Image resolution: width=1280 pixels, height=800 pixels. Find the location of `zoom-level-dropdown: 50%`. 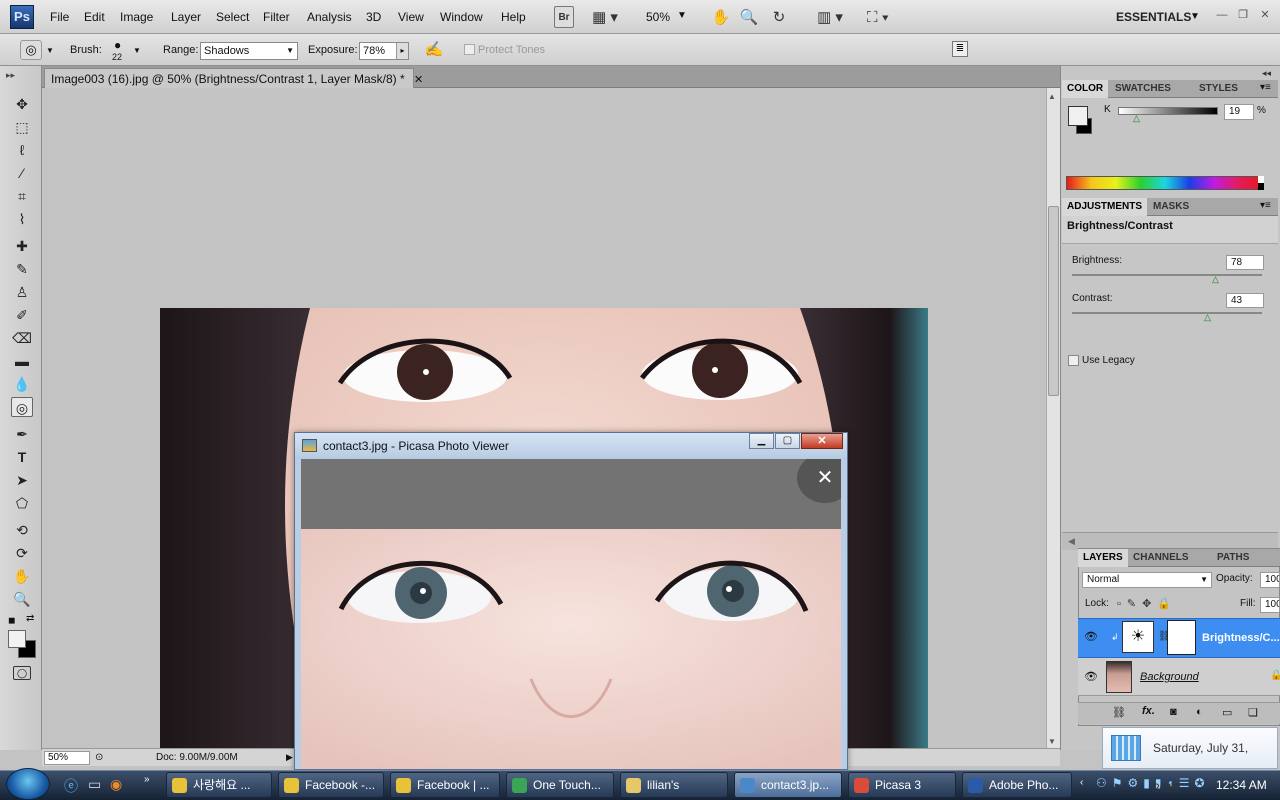

zoom-level-dropdown: 50% is located at coordinates (658, 17).